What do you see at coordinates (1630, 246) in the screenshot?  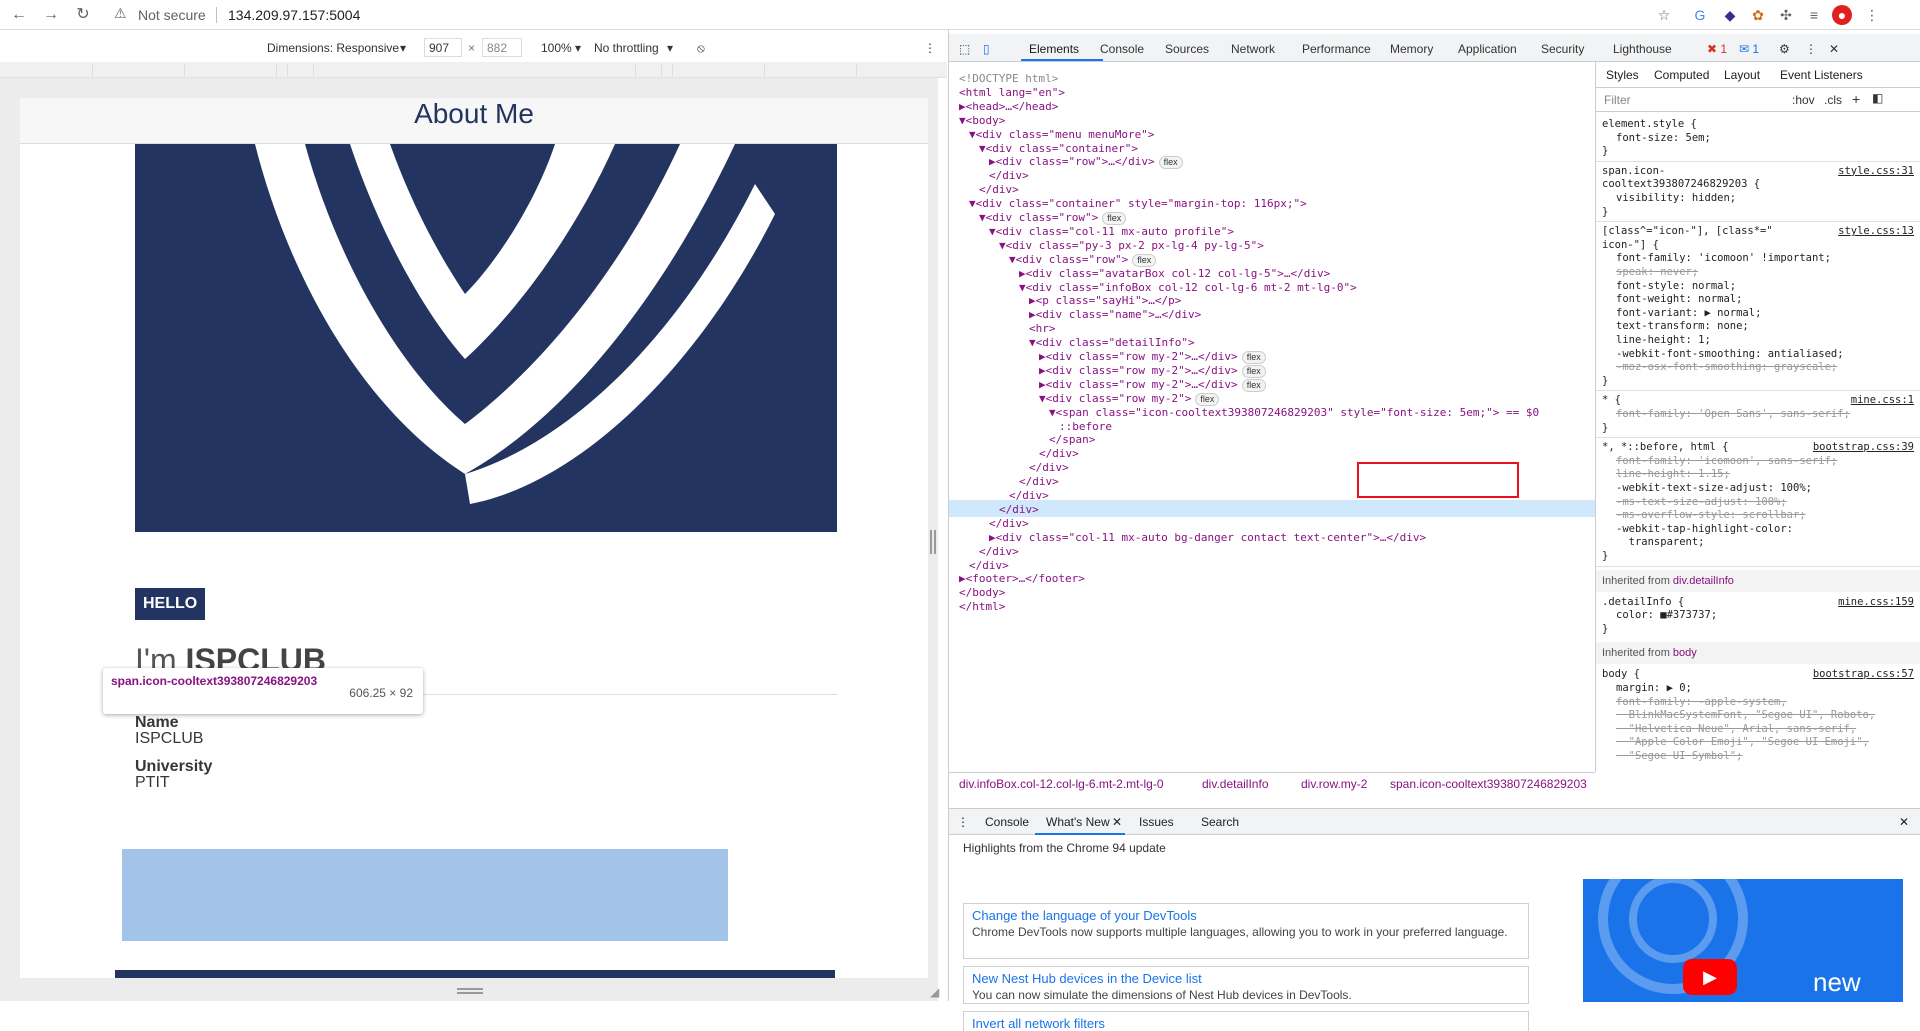 I see `css-line: icon-"] {` at bounding box center [1630, 246].